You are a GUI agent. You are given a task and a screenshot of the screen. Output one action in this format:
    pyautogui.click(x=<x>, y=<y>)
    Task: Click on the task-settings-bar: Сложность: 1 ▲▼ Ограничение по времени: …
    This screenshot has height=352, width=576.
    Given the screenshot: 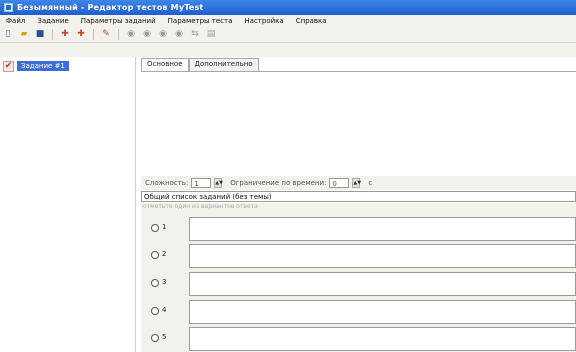 What is the action you would take?
    pyautogui.click(x=358, y=183)
    